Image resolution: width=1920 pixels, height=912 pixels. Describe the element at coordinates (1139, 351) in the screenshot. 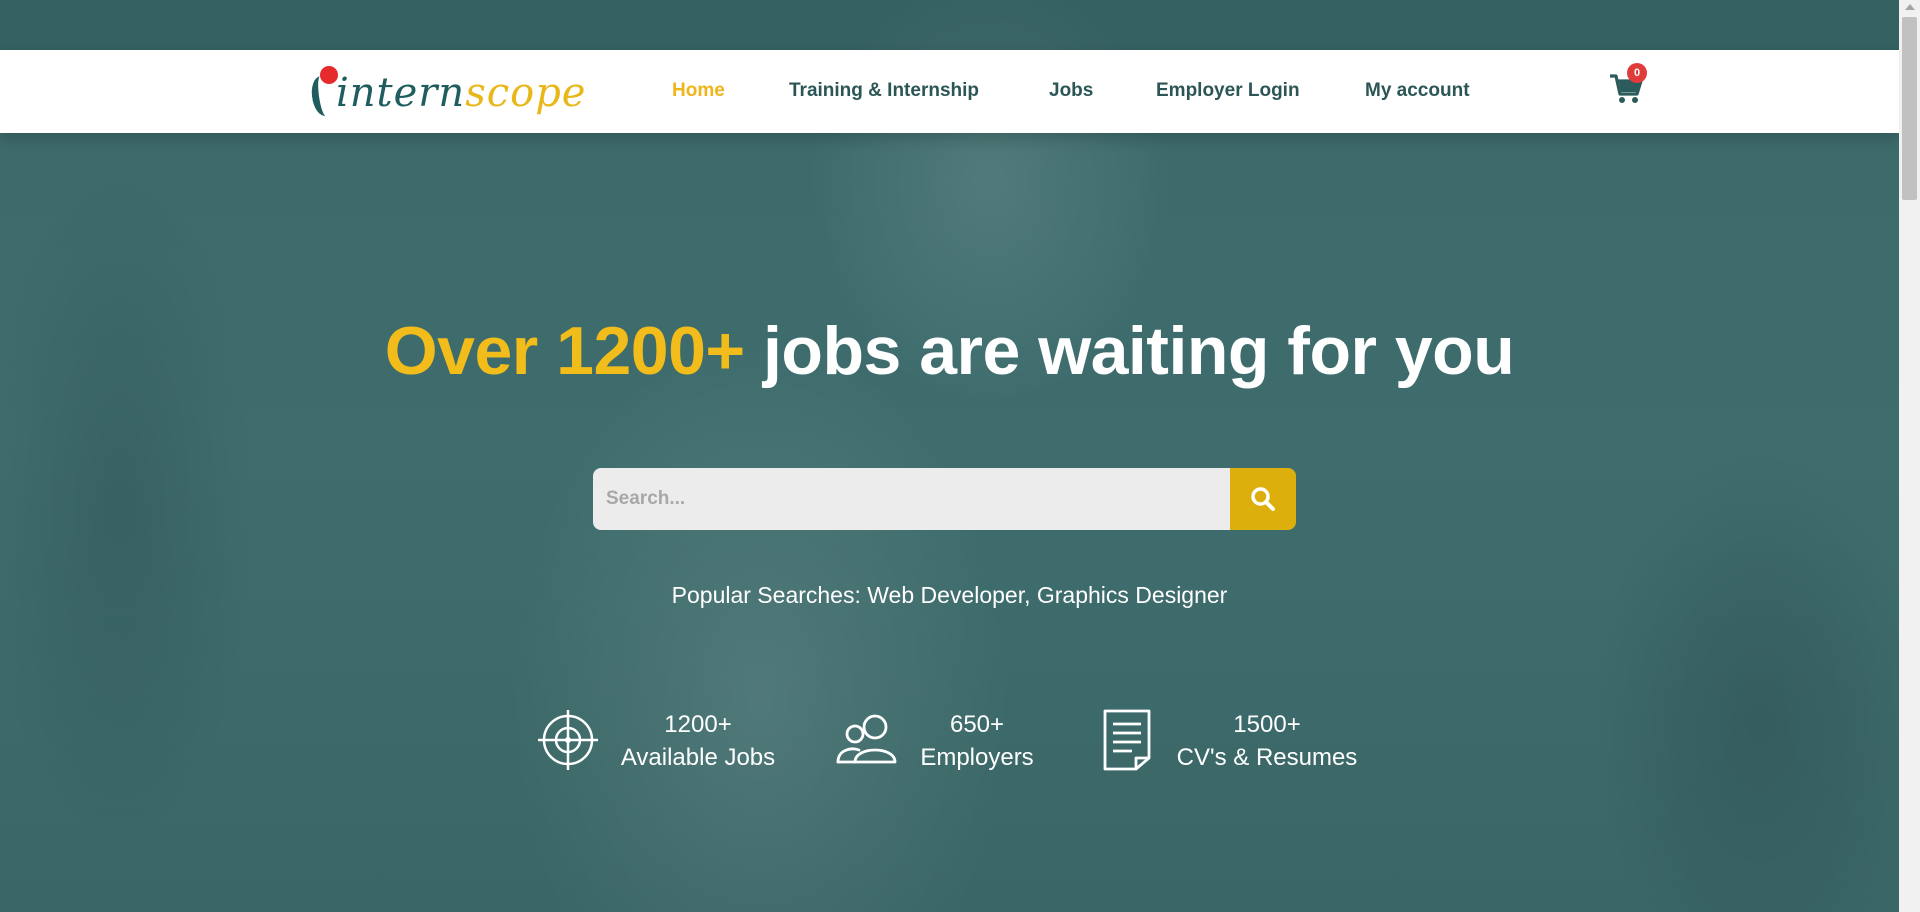

I see `headline-rest: jobs are waiting for you` at that location.